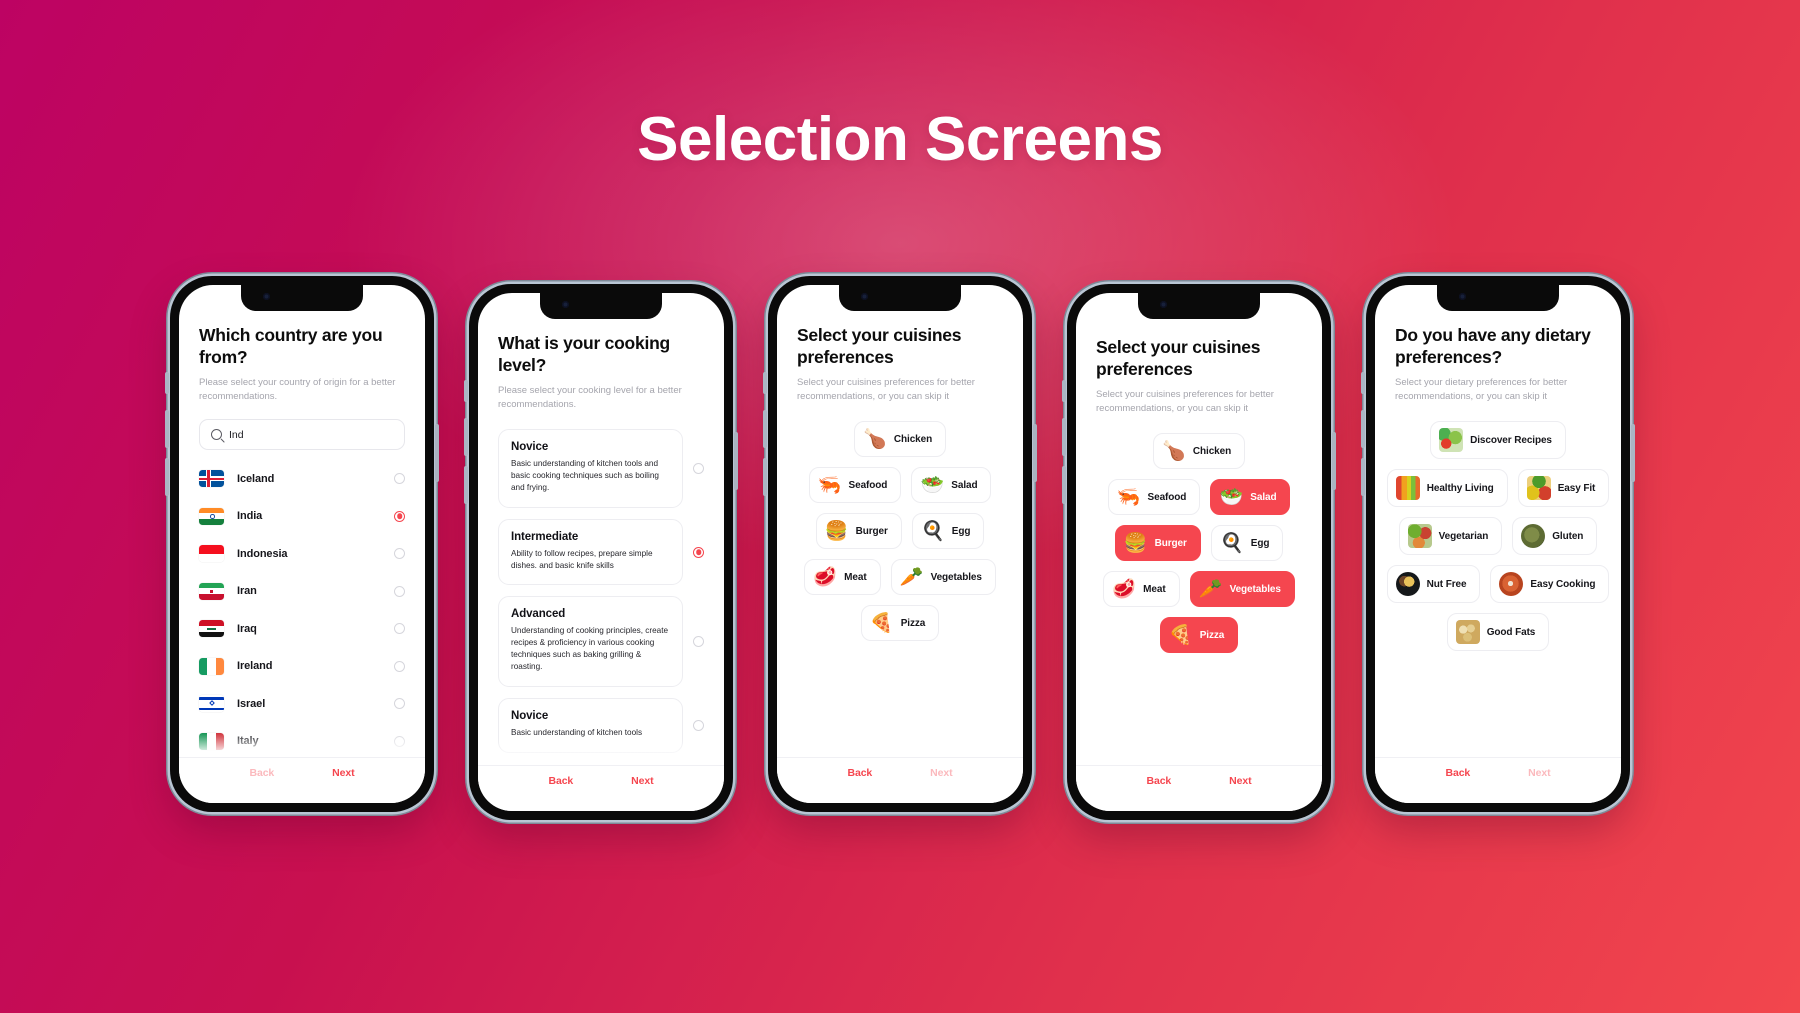 Image resolution: width=1800 pixels, height=1013 pixels. I want to click on country-radio-selected, so click(399, 516).